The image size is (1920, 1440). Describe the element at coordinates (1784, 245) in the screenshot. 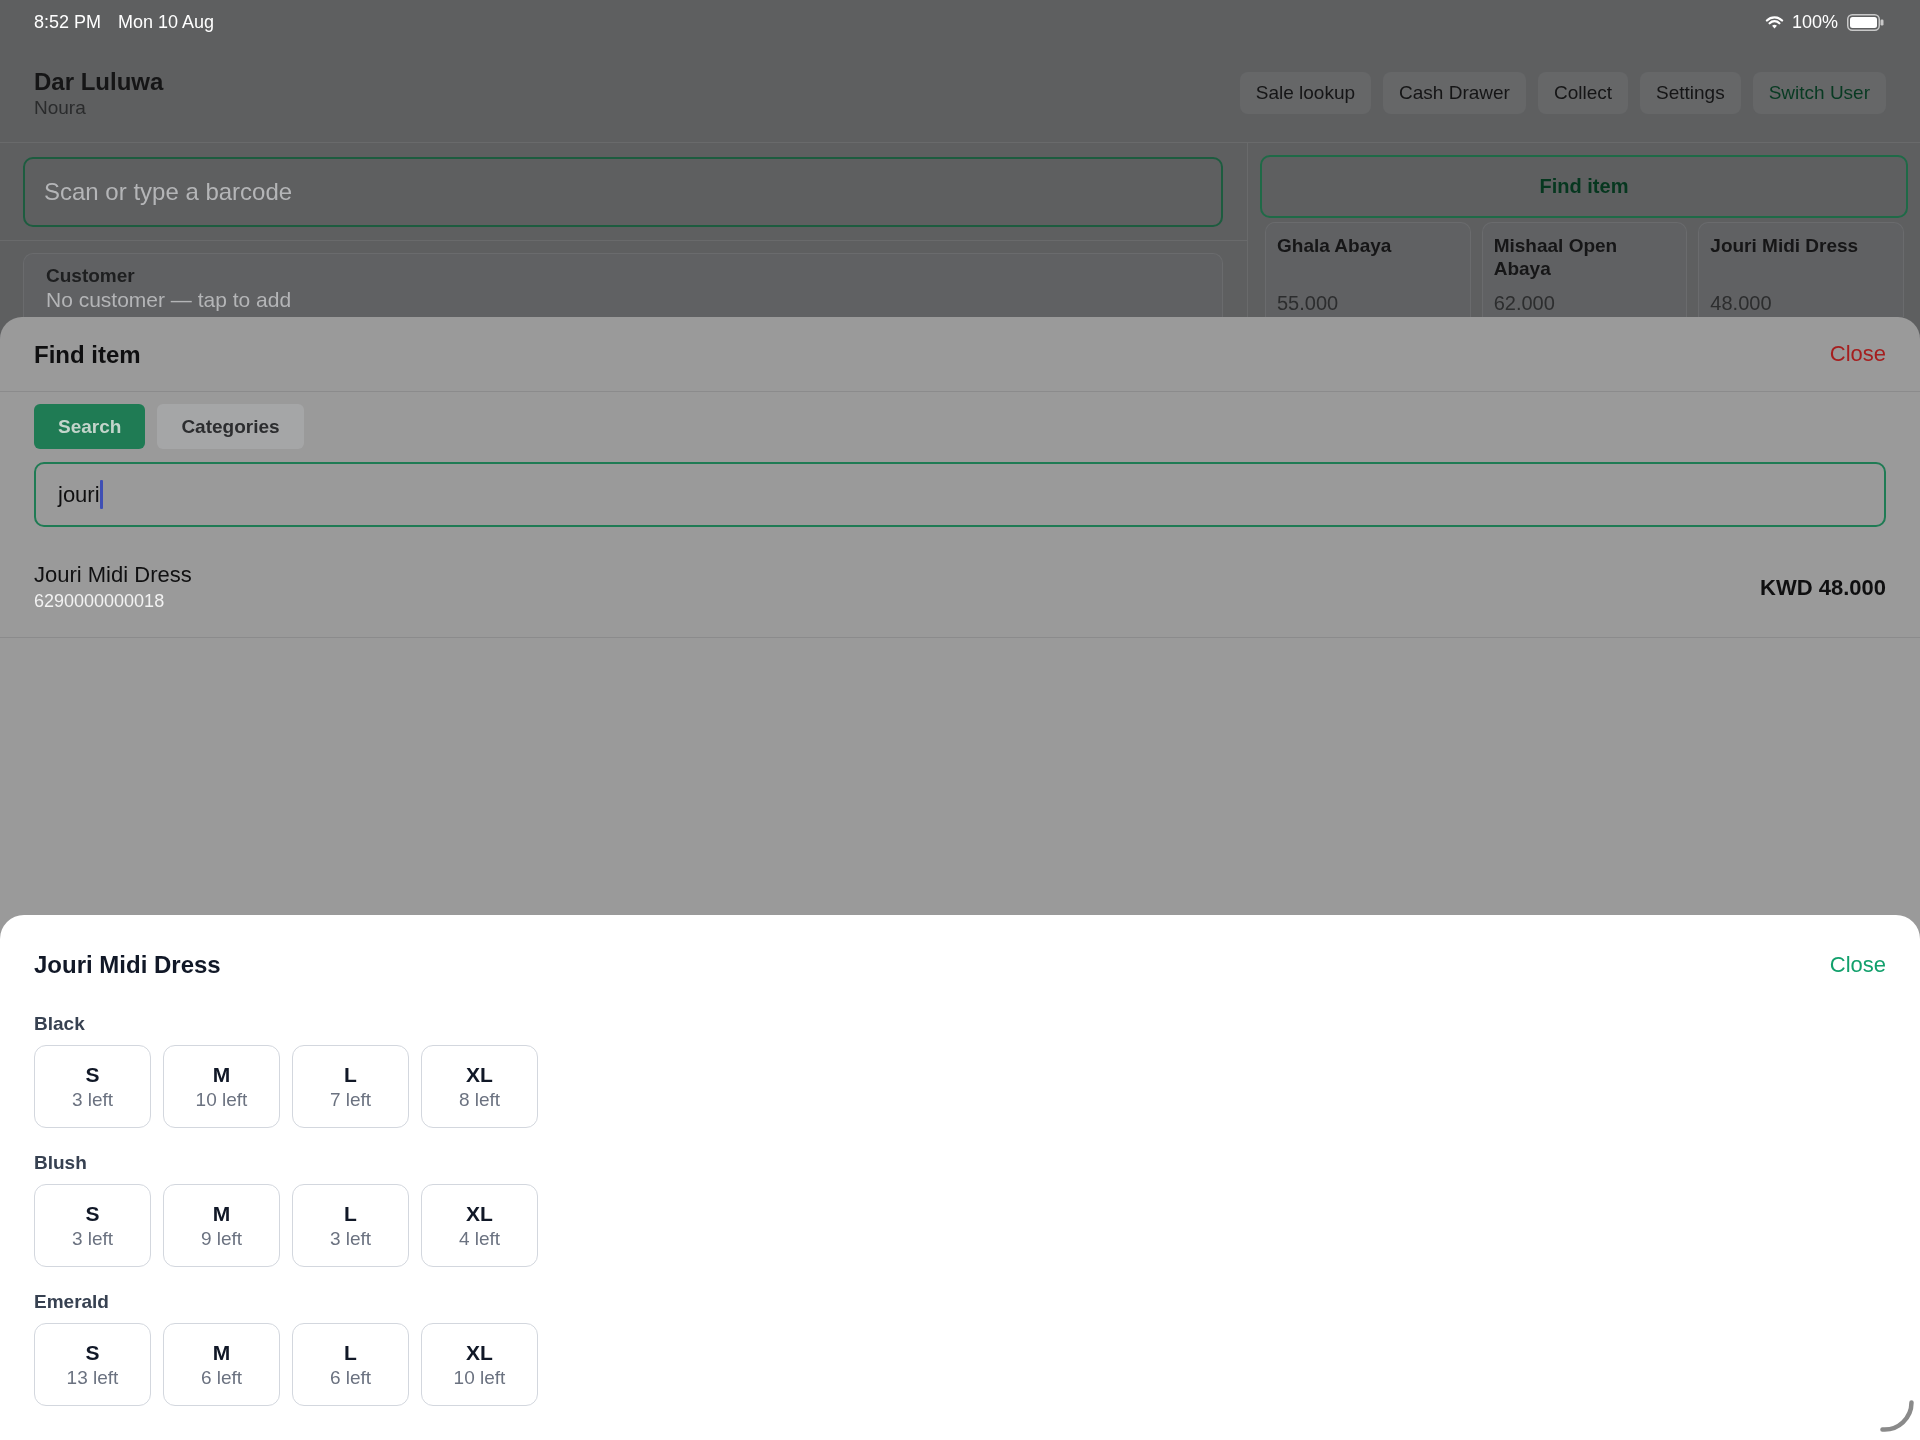

I see `product-name: Jouri Midi Dress` at that location.